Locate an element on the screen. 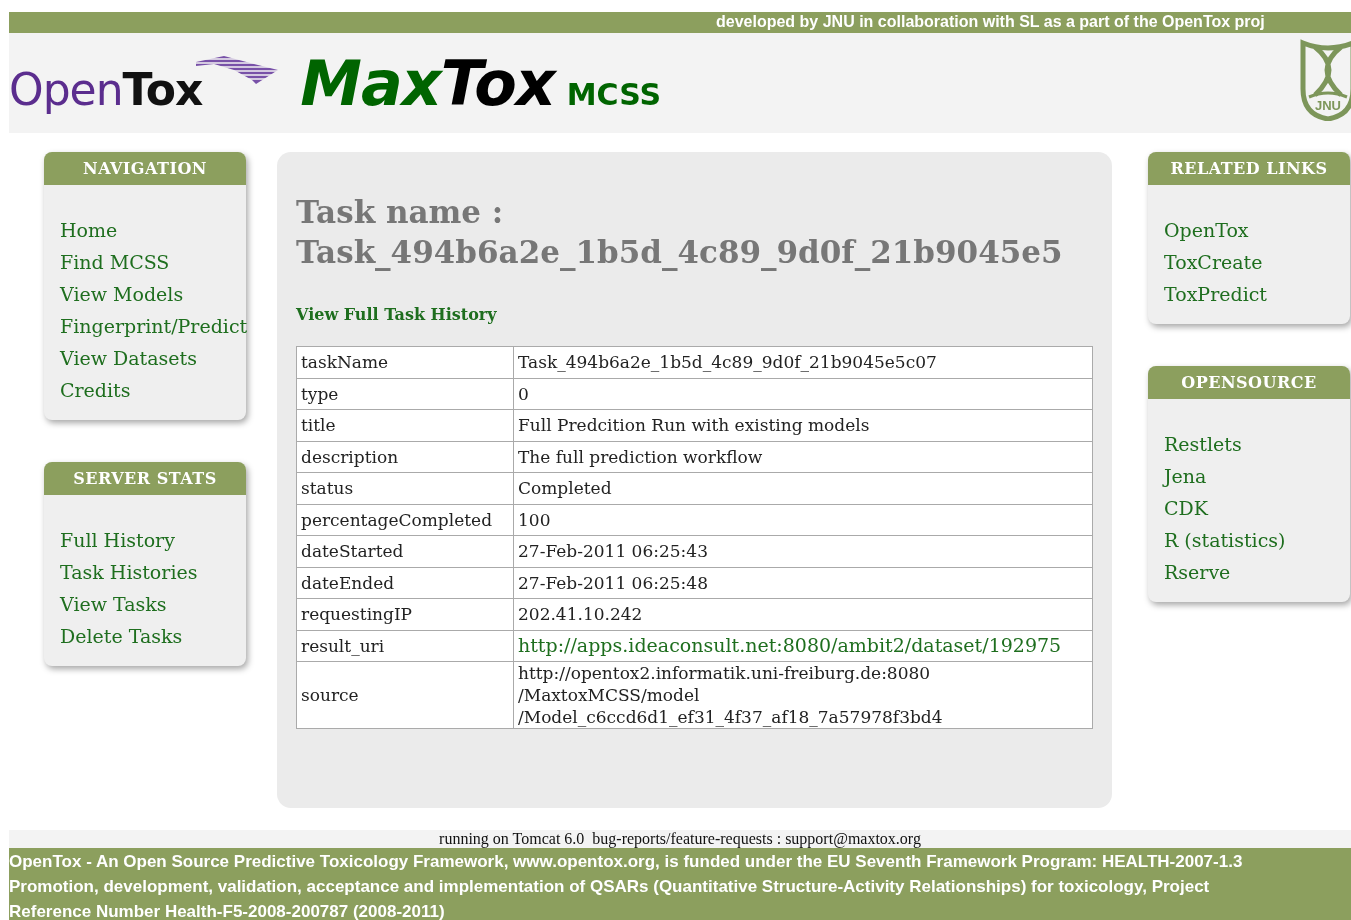 The width and height of the screenshot is (1351, 920). table-cell: description is located at coordinates (405, 457).